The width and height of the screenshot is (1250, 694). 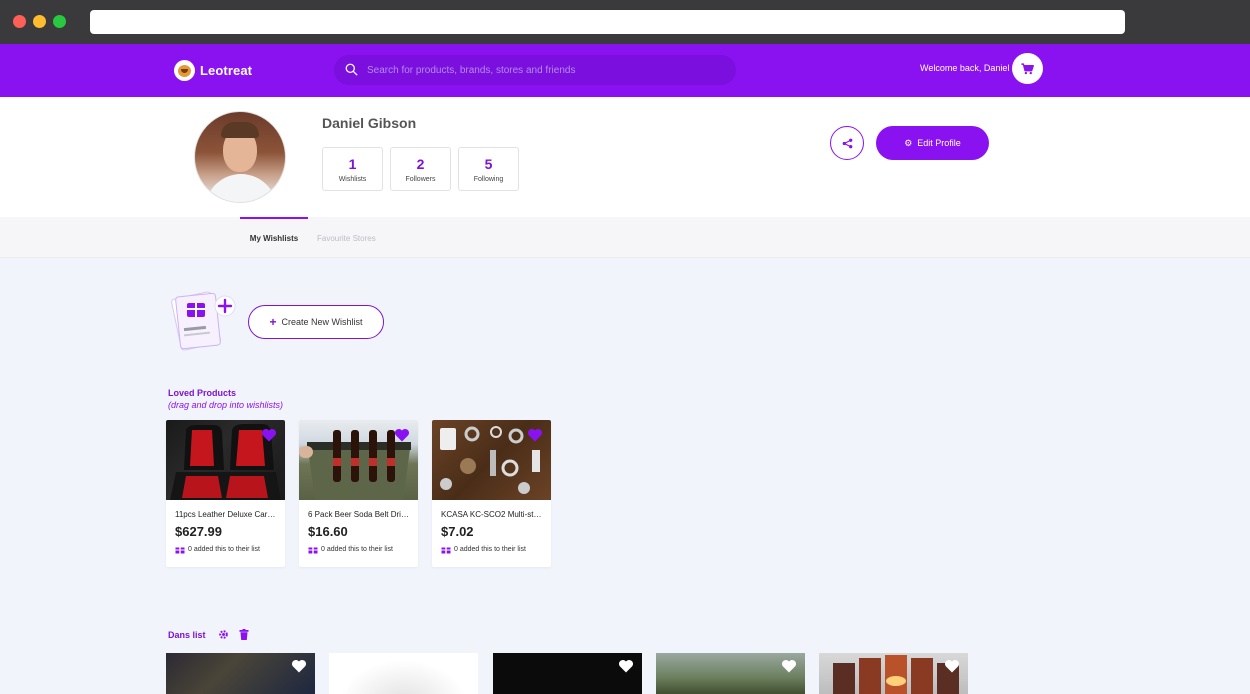 What do you see at coordinates (240, 157) in the screenshot?
I see `profile-avatar` at bounding box center [240, 157].